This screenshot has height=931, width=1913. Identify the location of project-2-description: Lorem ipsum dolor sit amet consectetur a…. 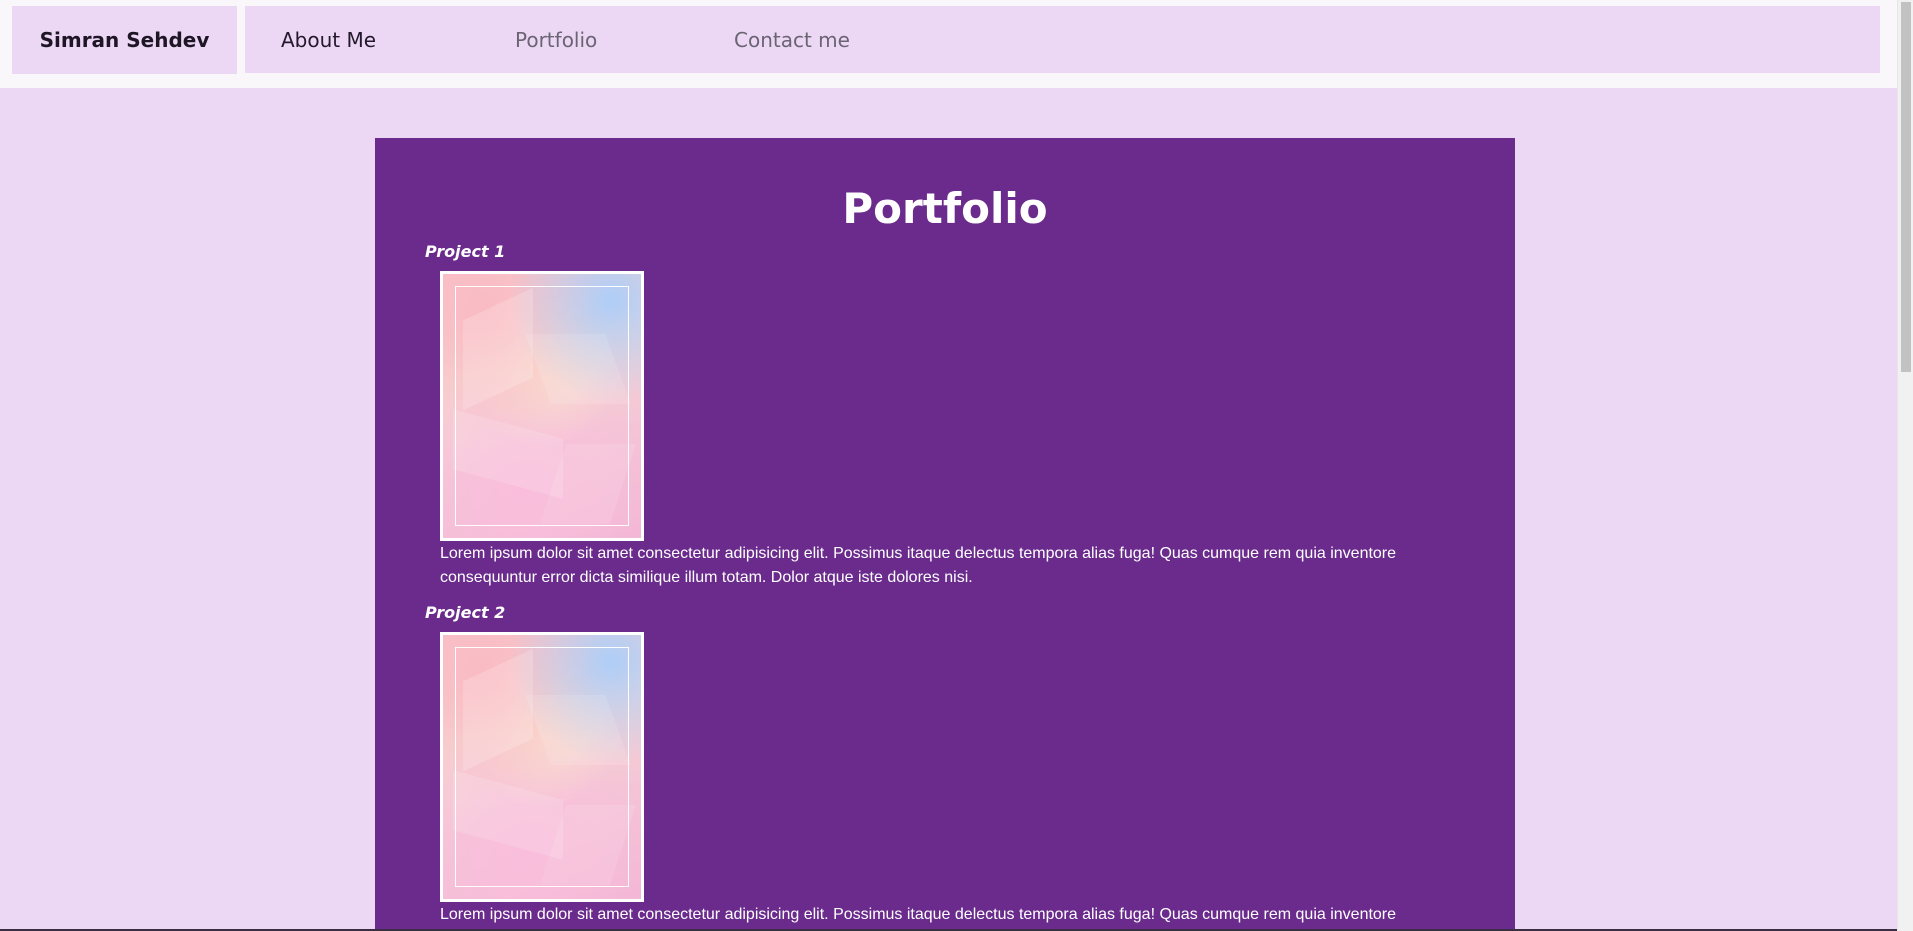
(918, 914).